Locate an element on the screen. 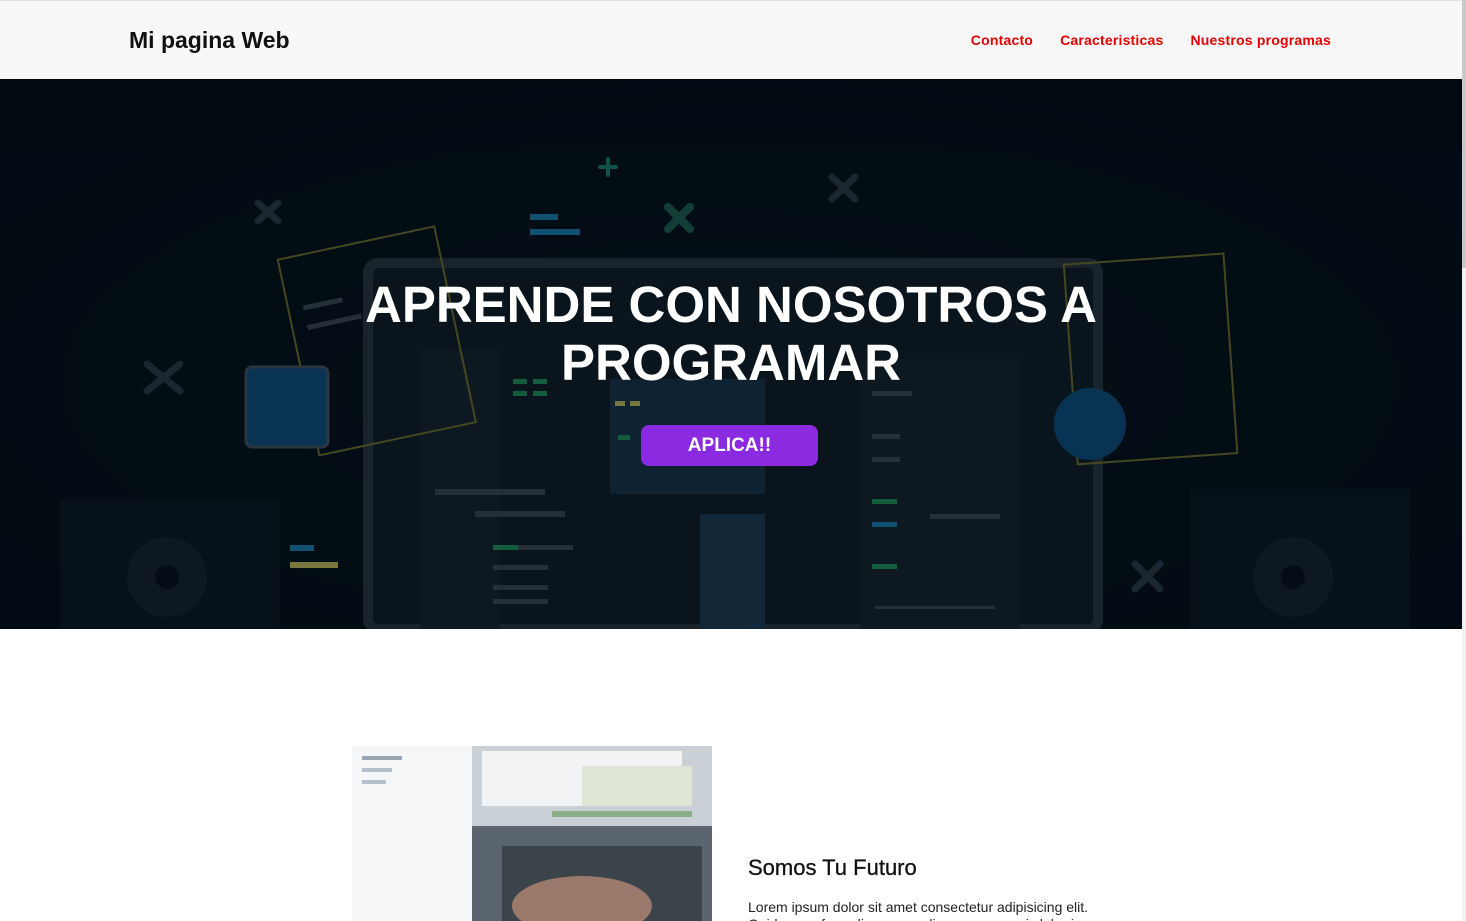 This screenshot has height=921, width=1466. hero-title-line-2: PROGRAMAR is located at coordinates (731, 362).